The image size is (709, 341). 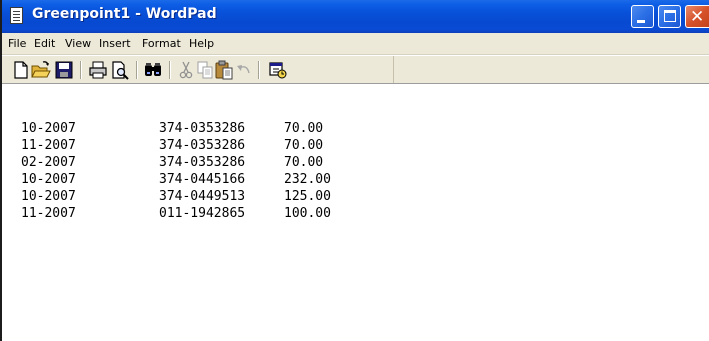 I want to click on list-item: 10-2007 374-0353286 70.00, so click(x=172, y=128).